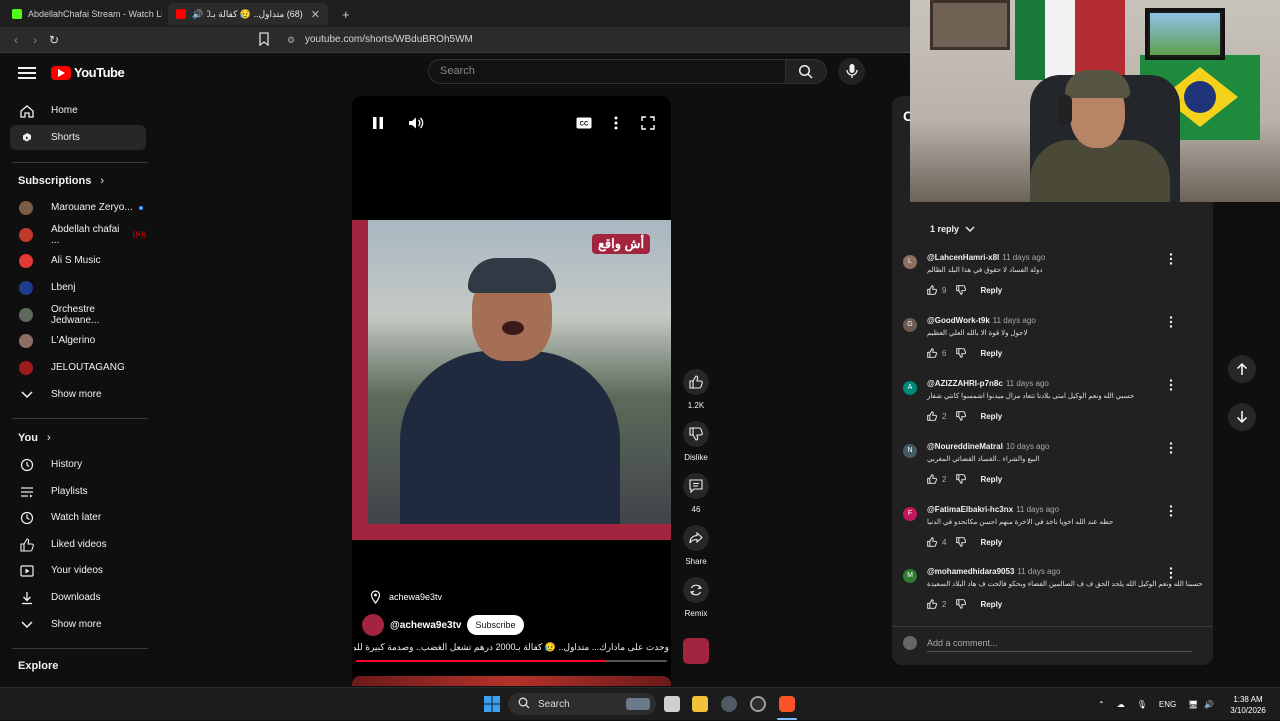 This screenshot has height=721, width=1280. Describe the element at coordinates (78, 367) in the screenshot. I see `sidebar-item-subscription: JELOUTAGANG` at that location.